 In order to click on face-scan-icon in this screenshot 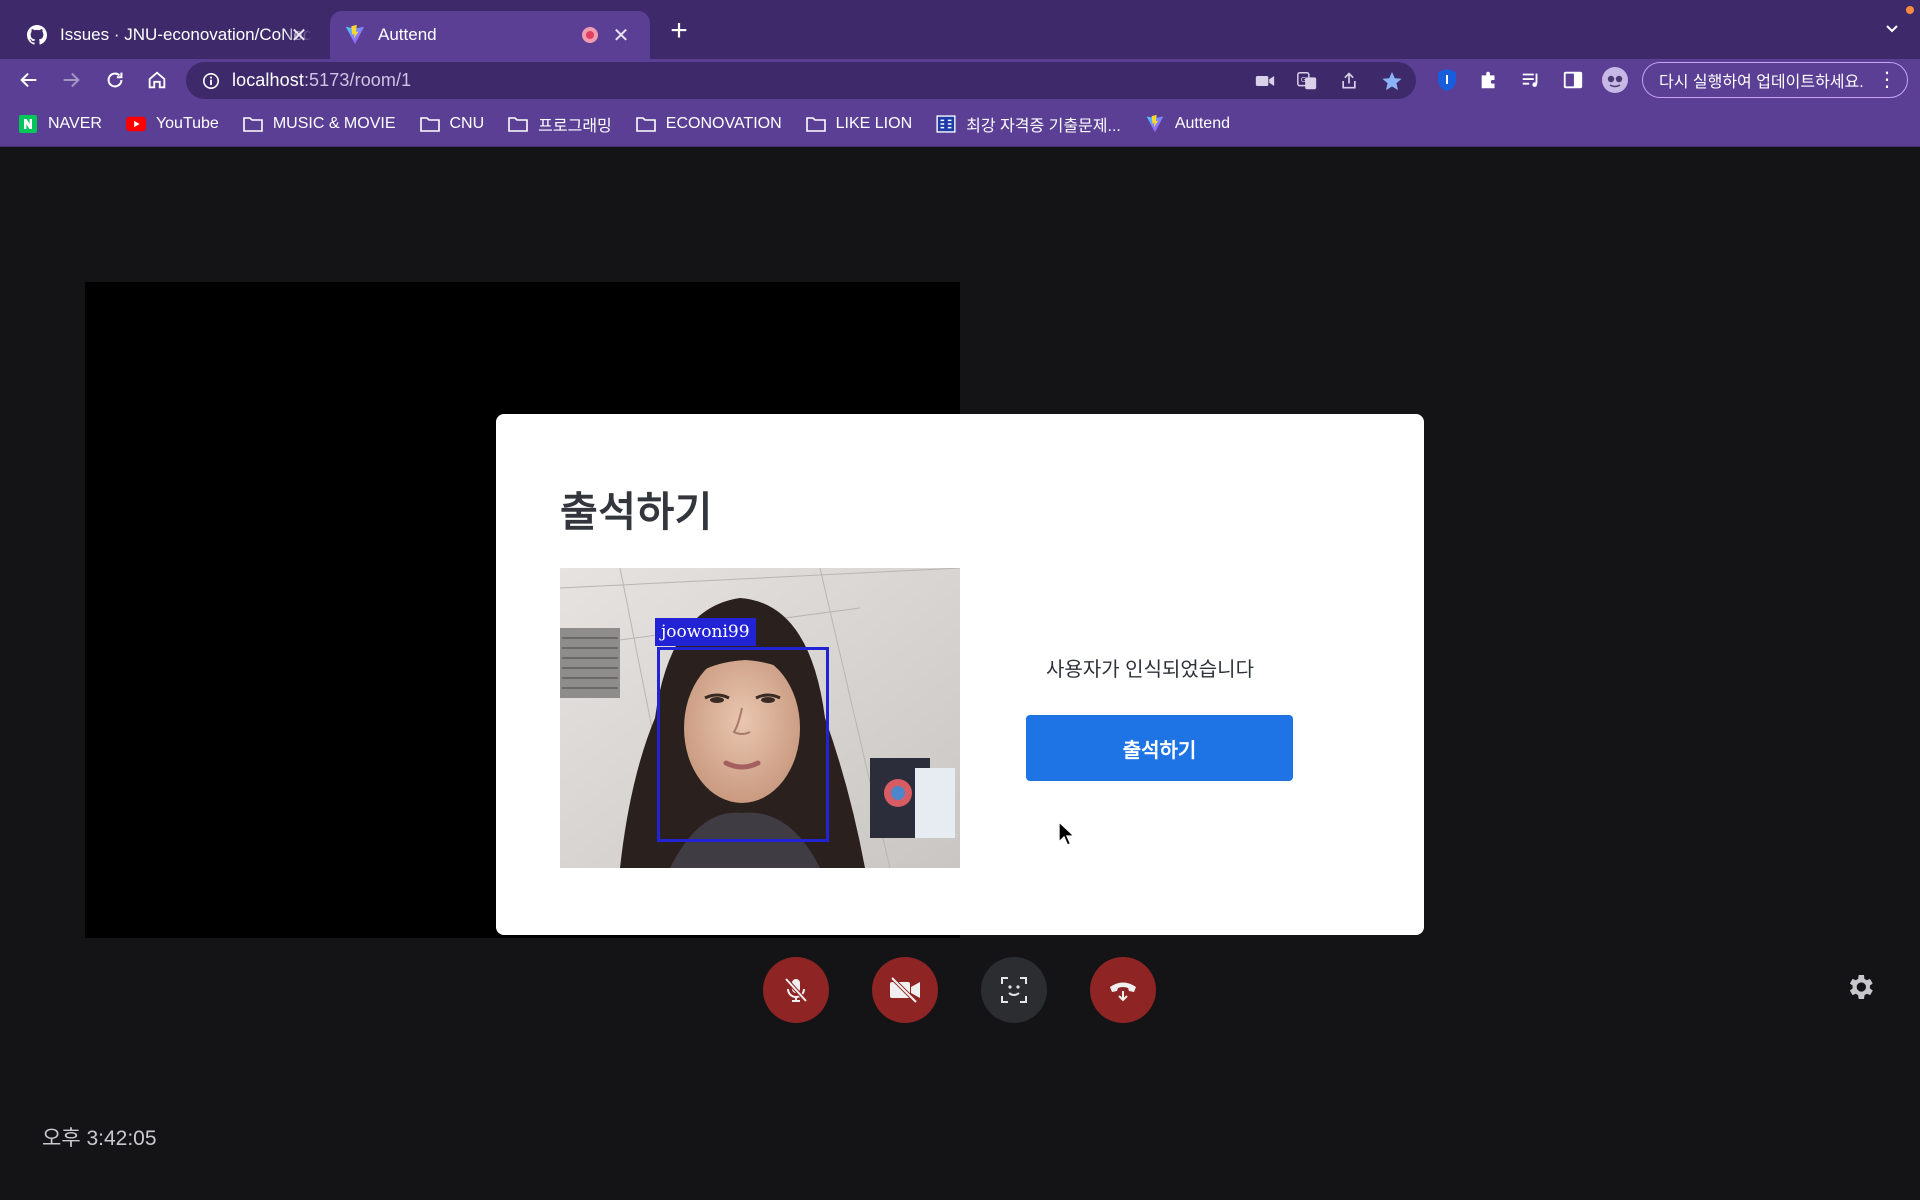, I will do `click(1014, 990)`.